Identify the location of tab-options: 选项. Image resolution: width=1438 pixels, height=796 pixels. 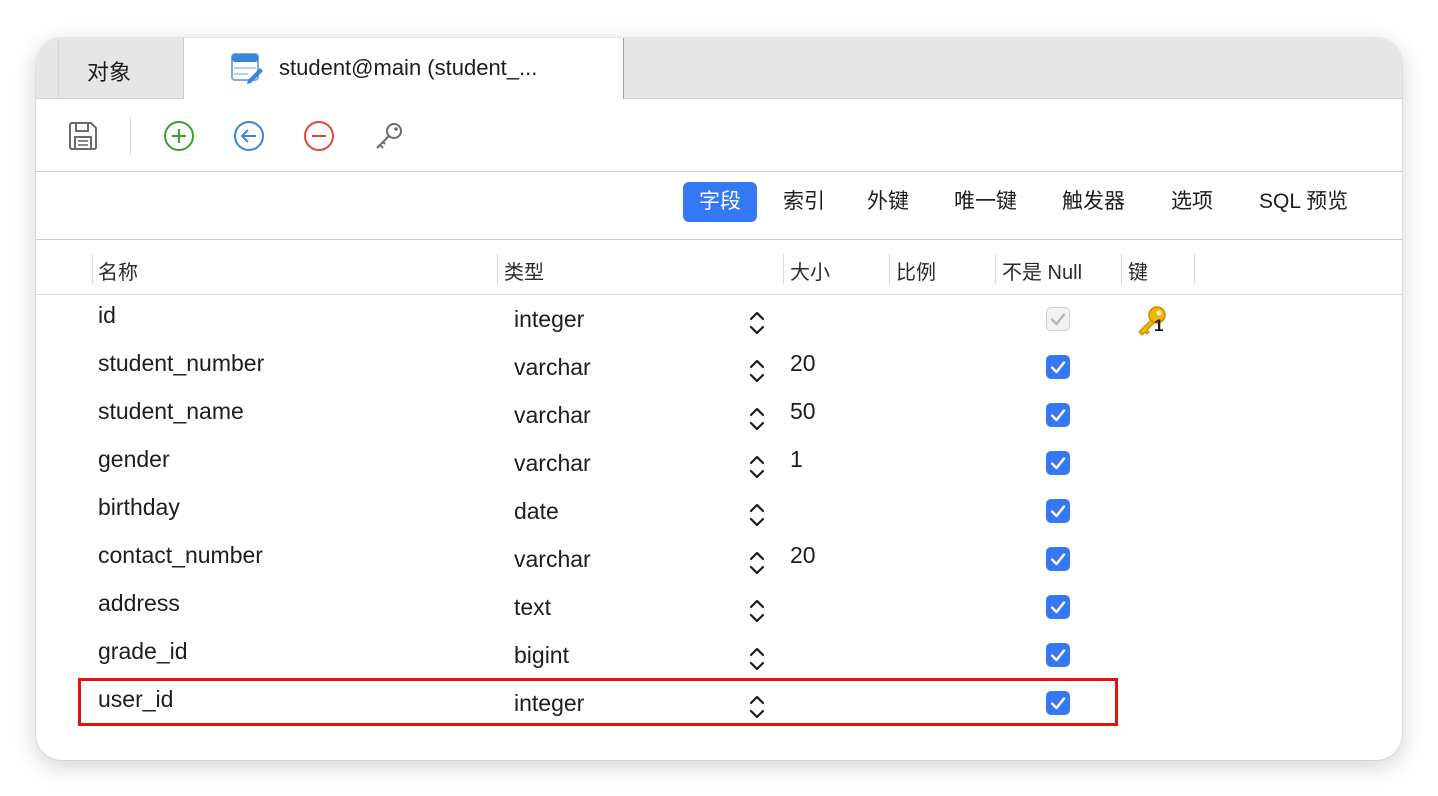
(1192, 202).